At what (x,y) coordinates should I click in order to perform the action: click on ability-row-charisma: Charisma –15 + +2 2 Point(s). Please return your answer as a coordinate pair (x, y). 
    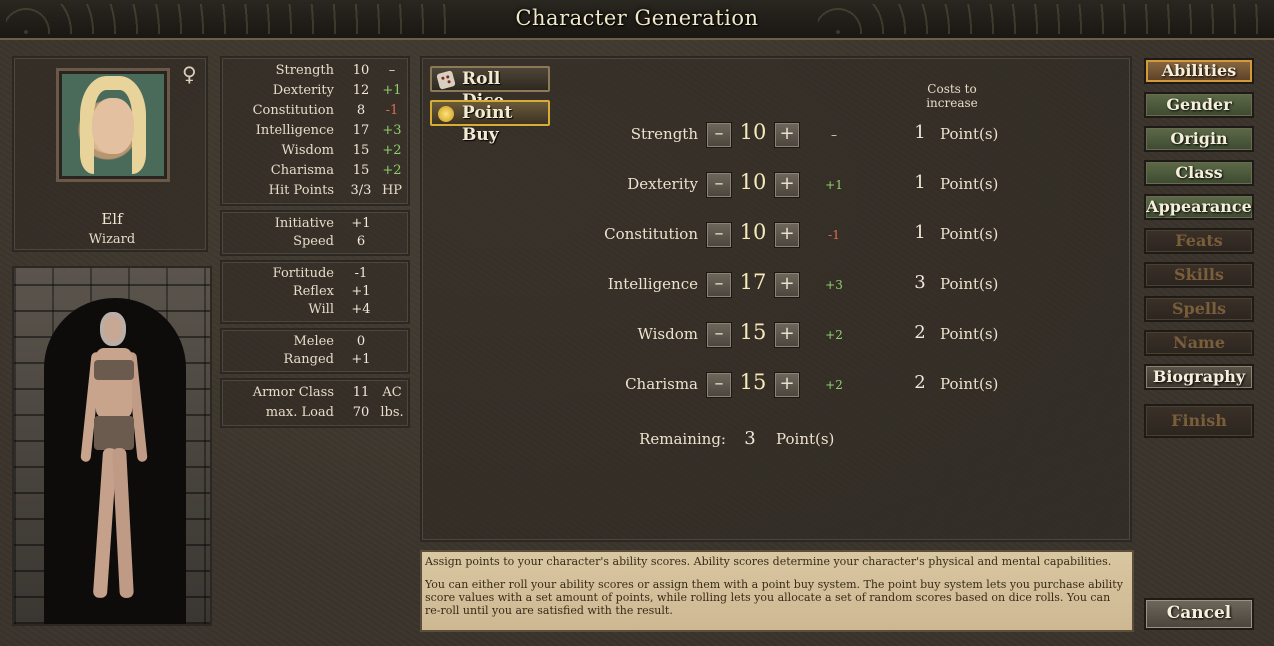
    Looking at the image, I should click on (778, 385).